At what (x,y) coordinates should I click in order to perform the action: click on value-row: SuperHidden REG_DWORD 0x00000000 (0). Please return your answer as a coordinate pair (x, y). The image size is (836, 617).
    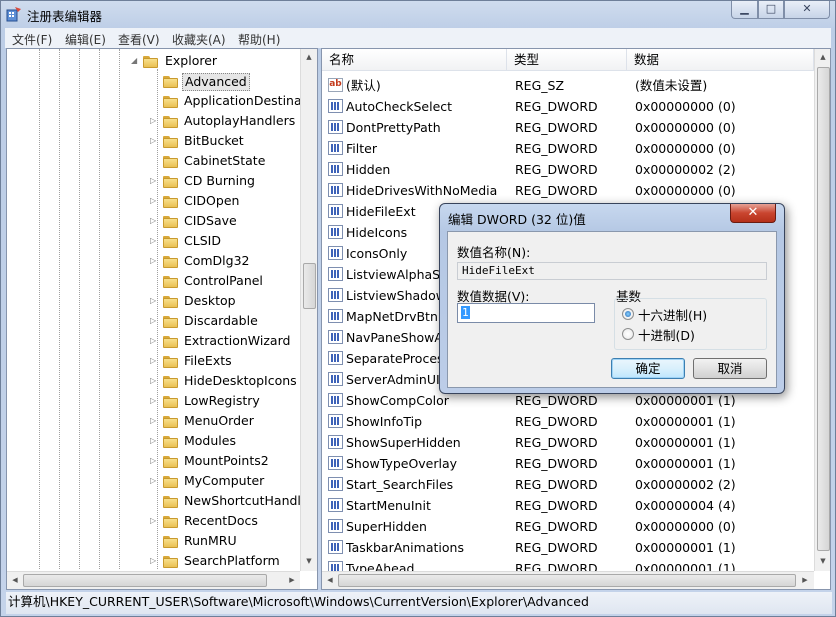
    Looking at the image, I should click on (568, 526).